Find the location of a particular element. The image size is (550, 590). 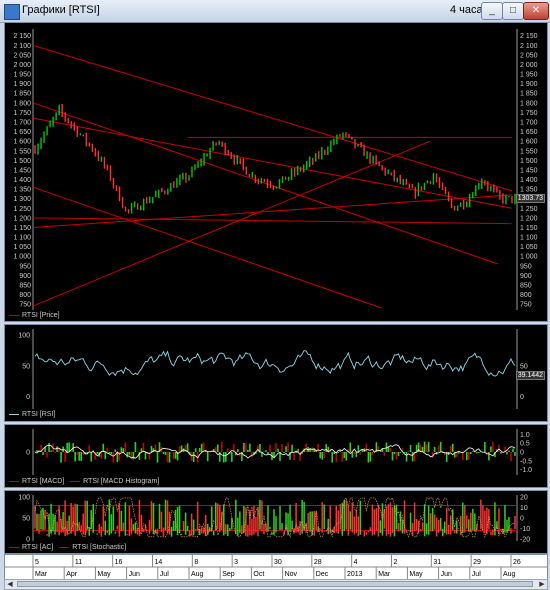

price-tick-left: 1 850 is located at coordinates (22, 94).